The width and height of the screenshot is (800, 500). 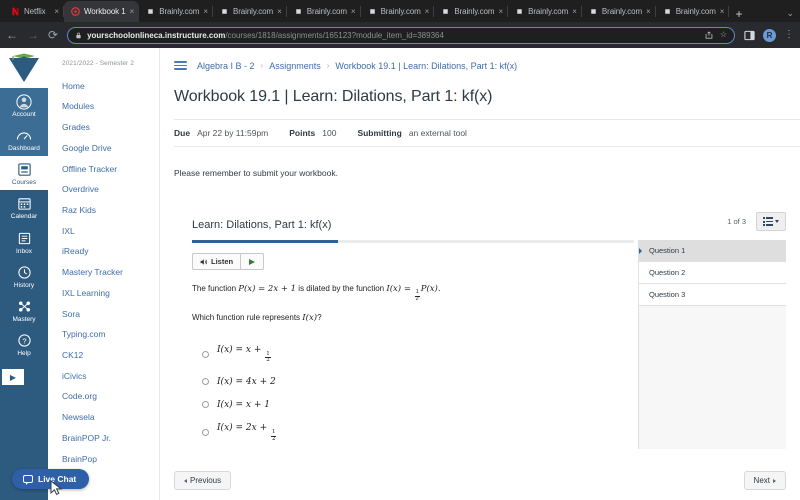 I want to click on profile-avatar: R, so click(x=769, y=35).